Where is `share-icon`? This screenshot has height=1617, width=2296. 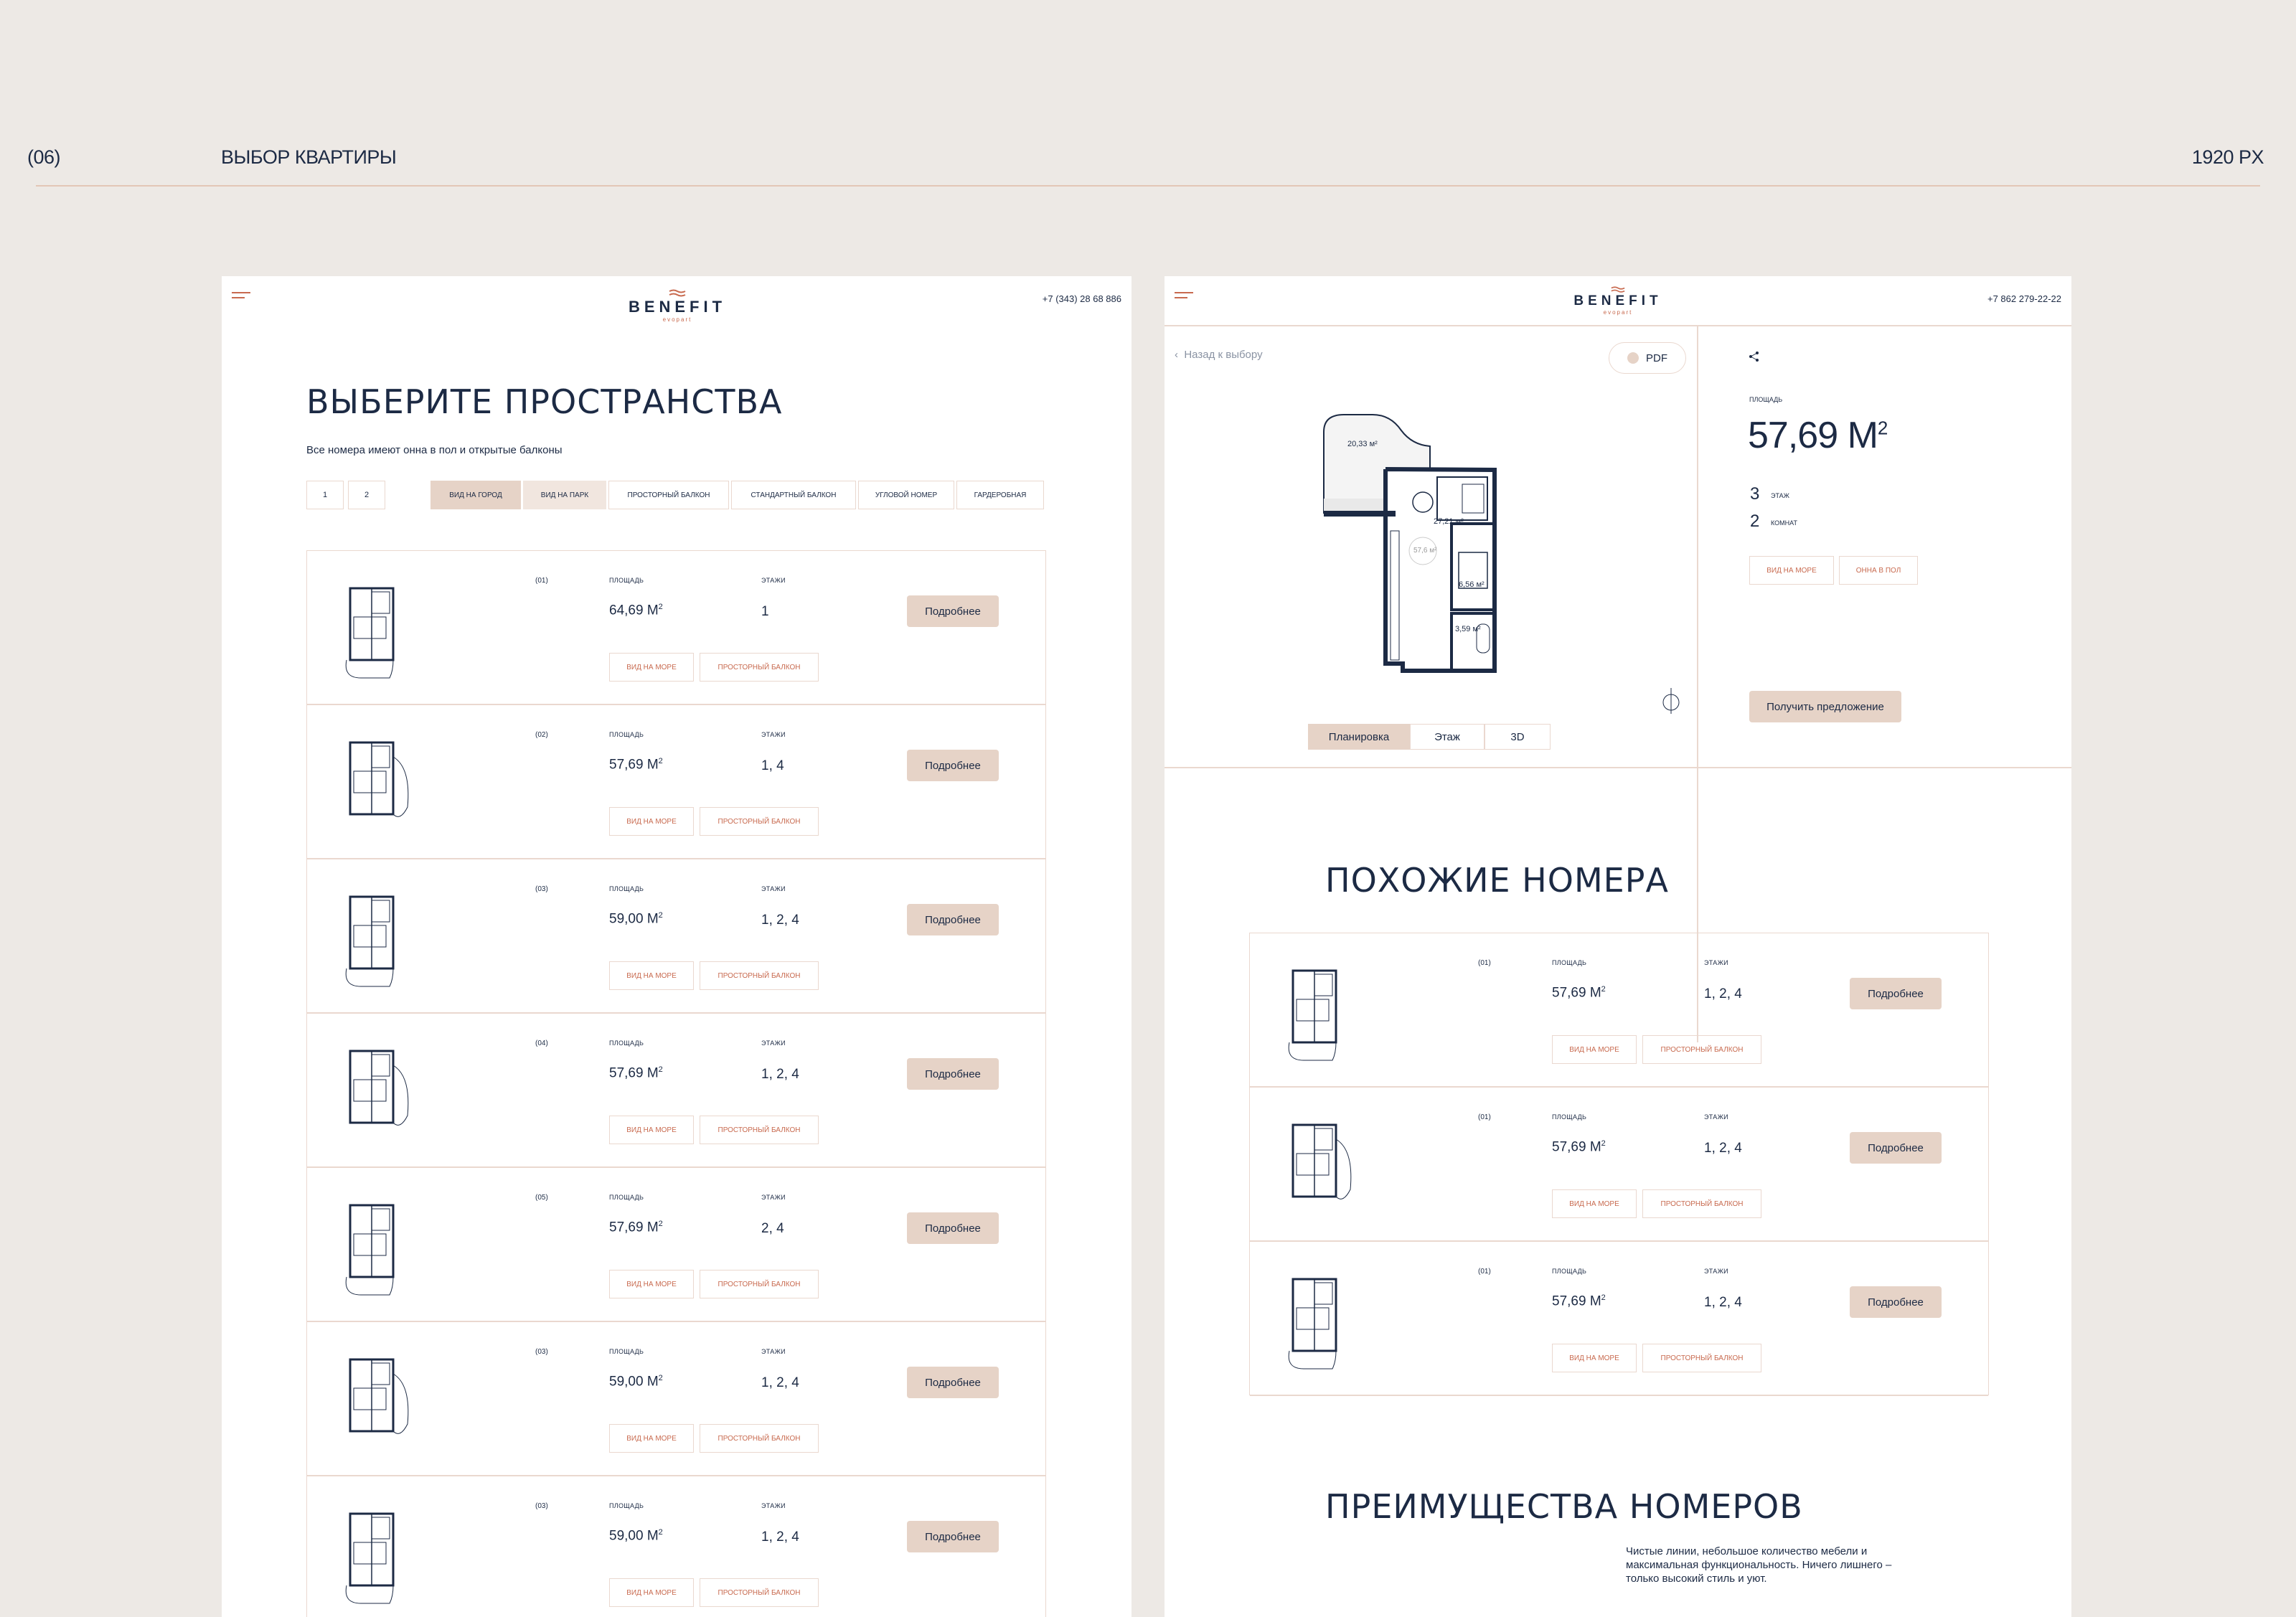 share-icon is located at coordinates (1755, 356).